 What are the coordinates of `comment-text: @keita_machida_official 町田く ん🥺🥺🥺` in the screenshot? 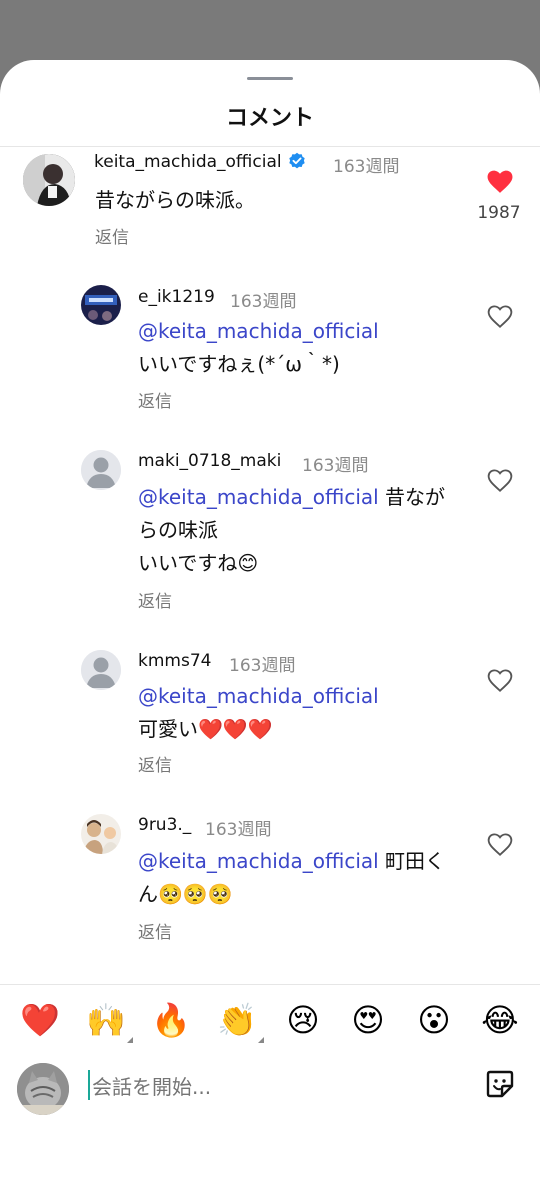 It's located at (308, 878).